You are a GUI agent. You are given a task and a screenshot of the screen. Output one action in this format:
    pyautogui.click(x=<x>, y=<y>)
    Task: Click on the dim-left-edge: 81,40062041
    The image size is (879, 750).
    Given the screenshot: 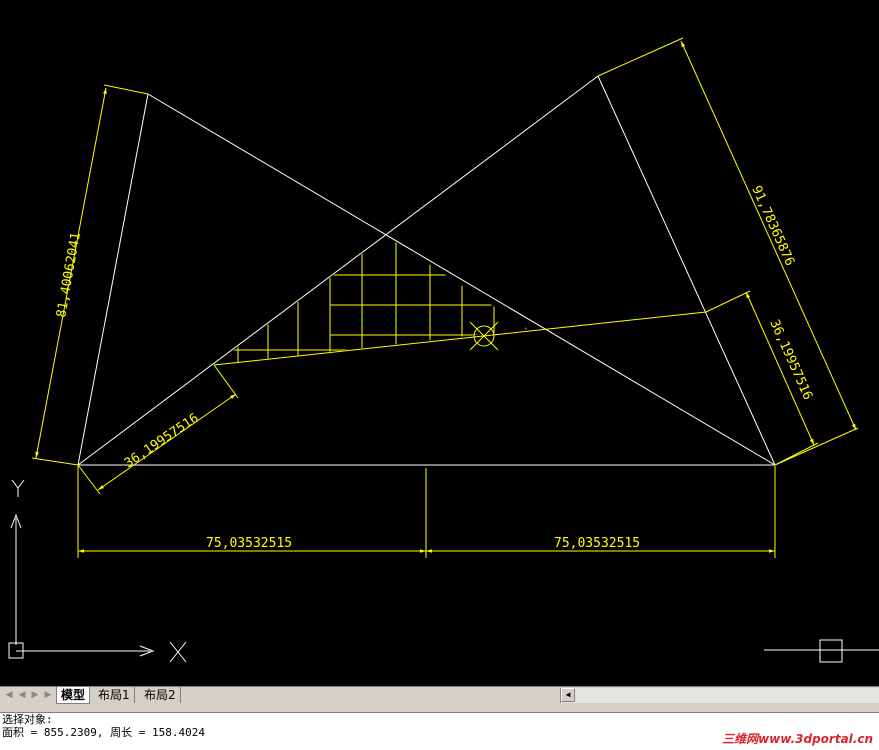 What is the action you would take?
    pyautogui.click(x=69, y=274)
    